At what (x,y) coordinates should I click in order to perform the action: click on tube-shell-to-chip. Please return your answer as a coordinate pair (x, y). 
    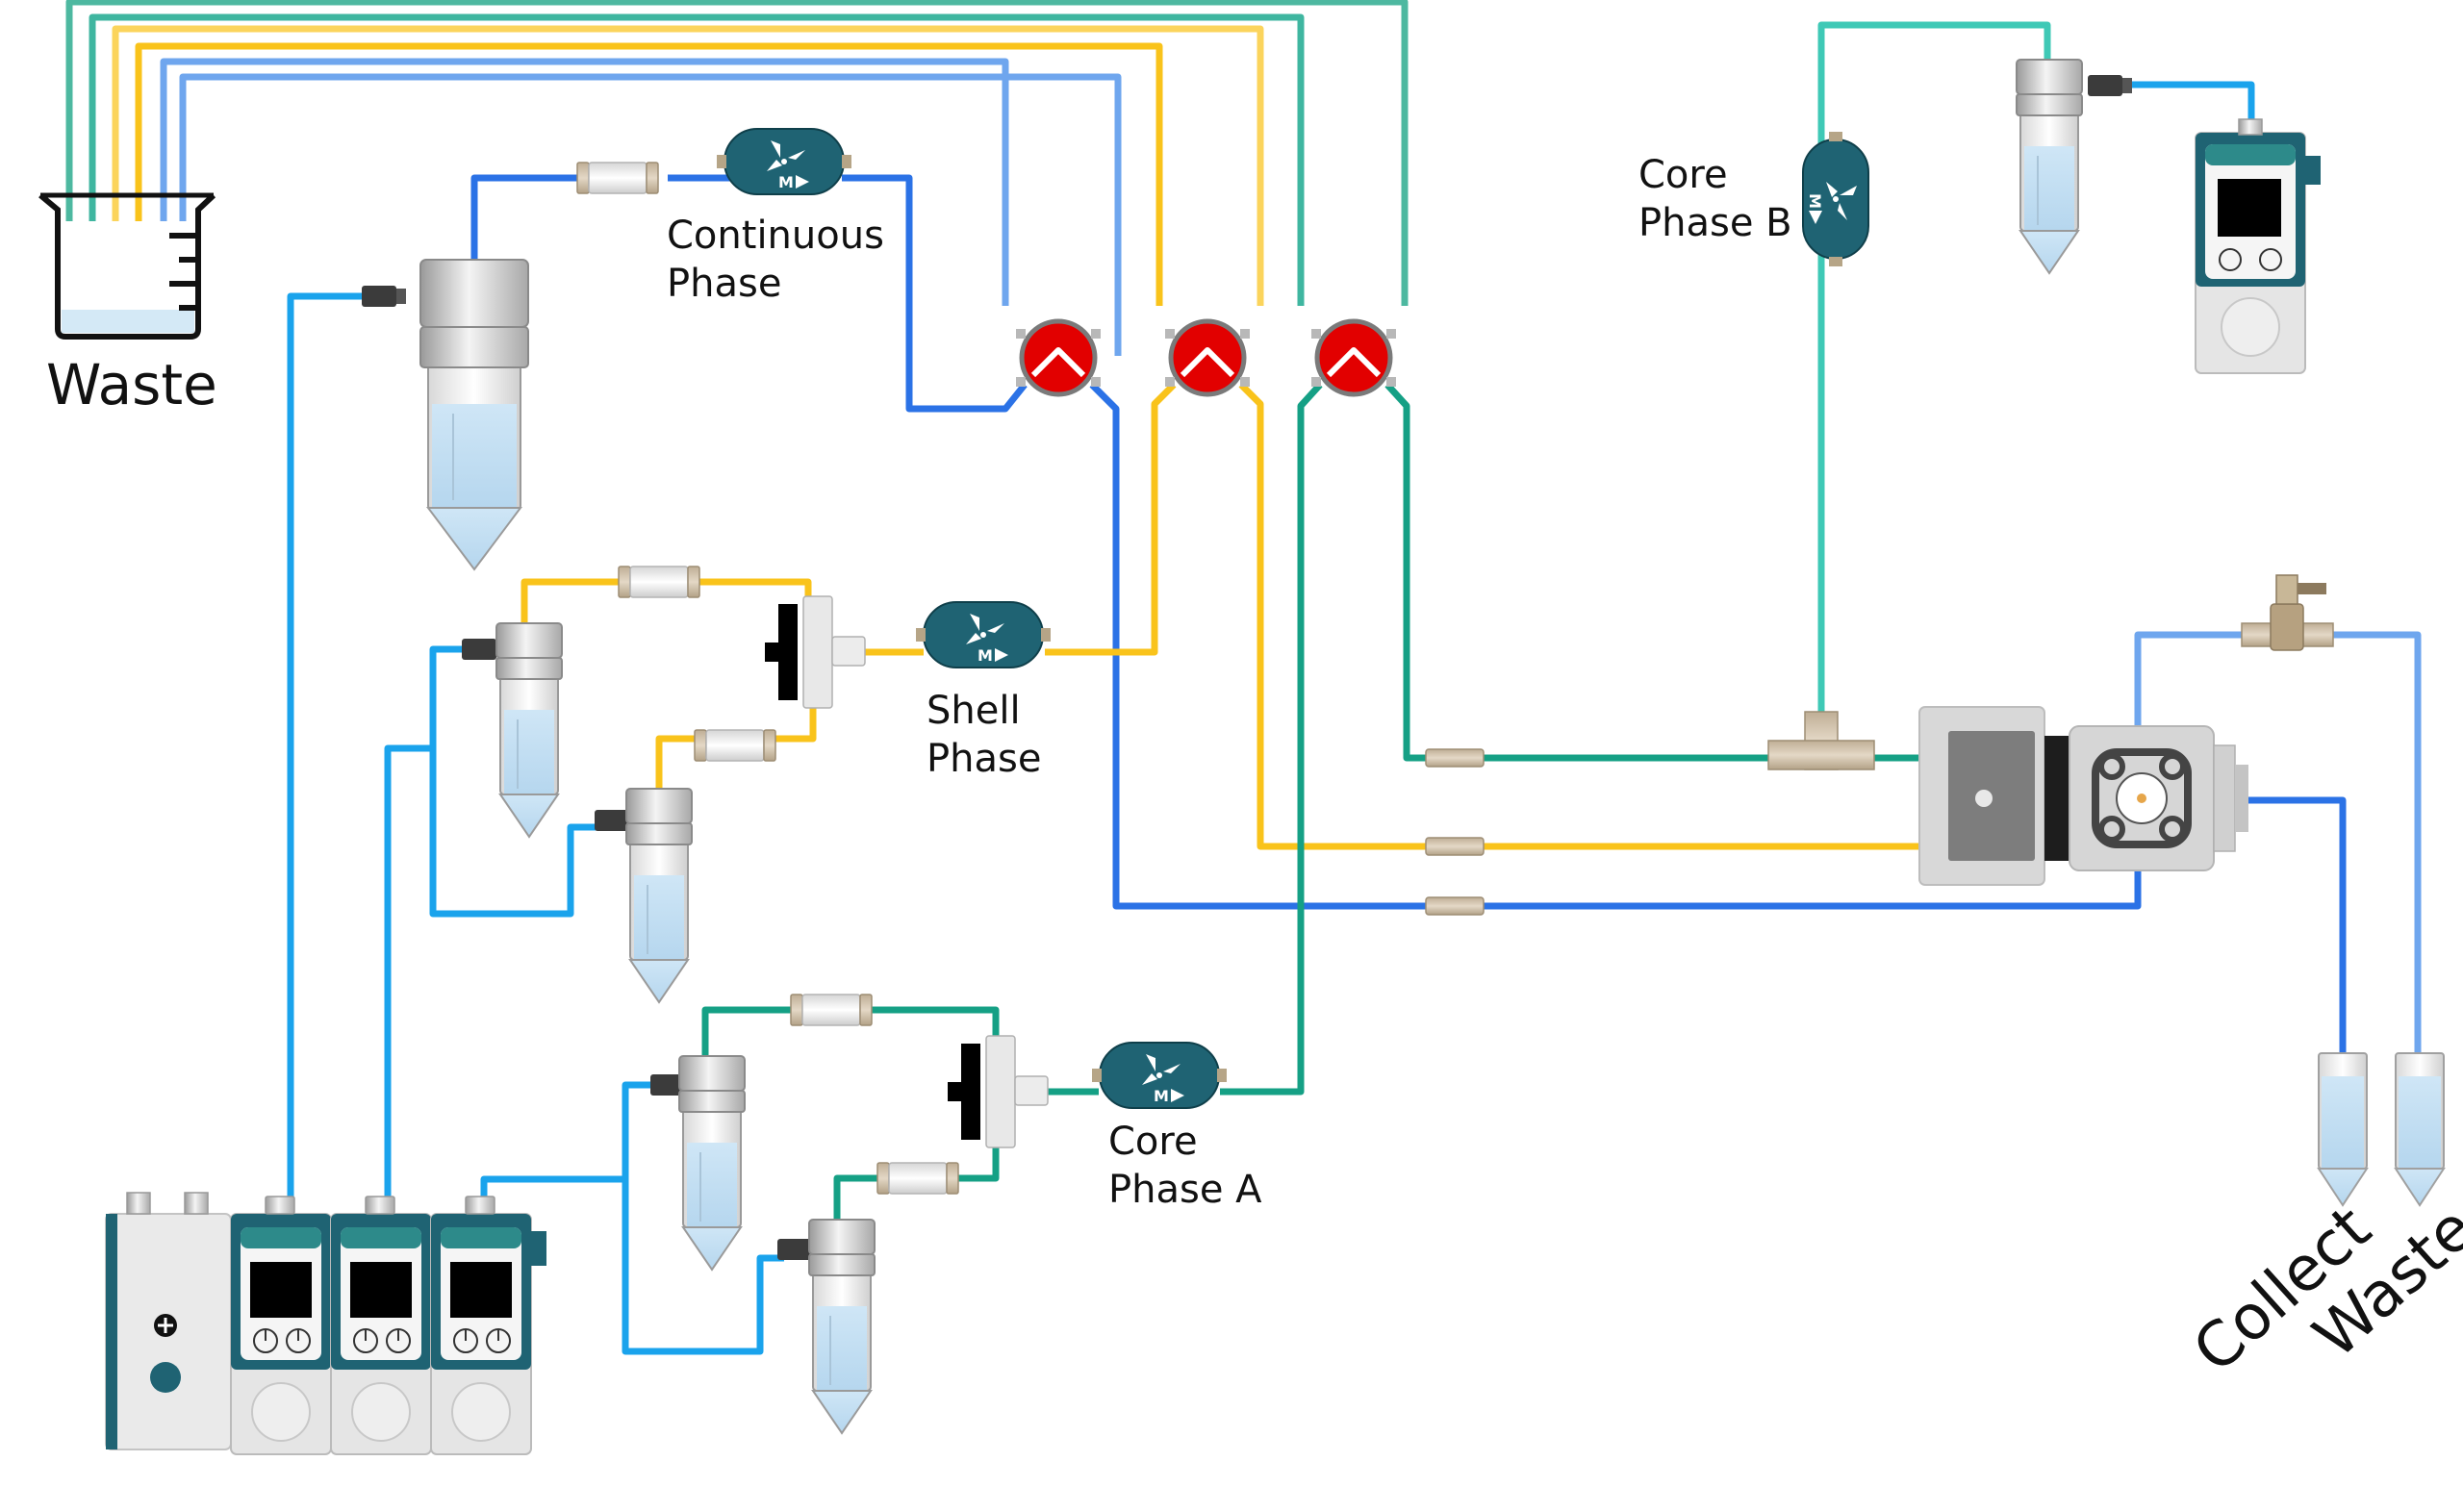
    Looking at the image, I should click on (1578, 616).